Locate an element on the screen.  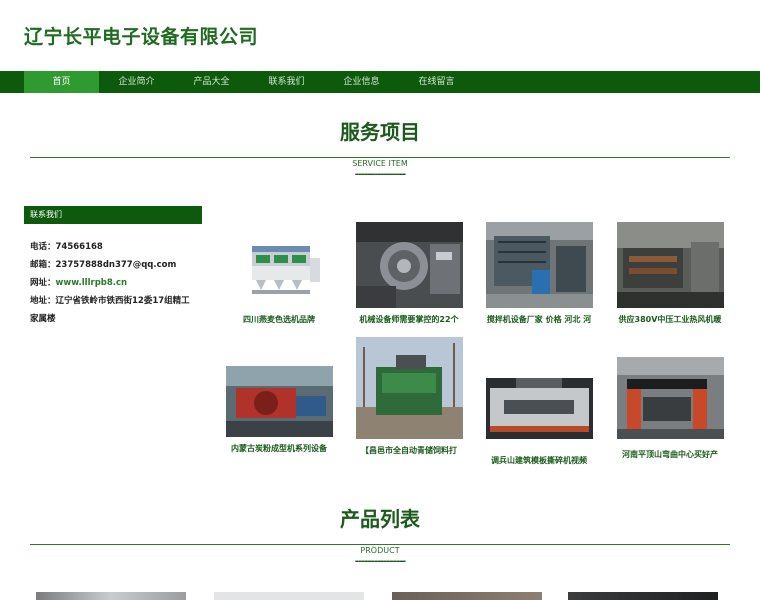
contact-address-row: 地址：辽宁省铁岭市铁西街12委17组精工家属楼 is located at coordinates (113, 310).